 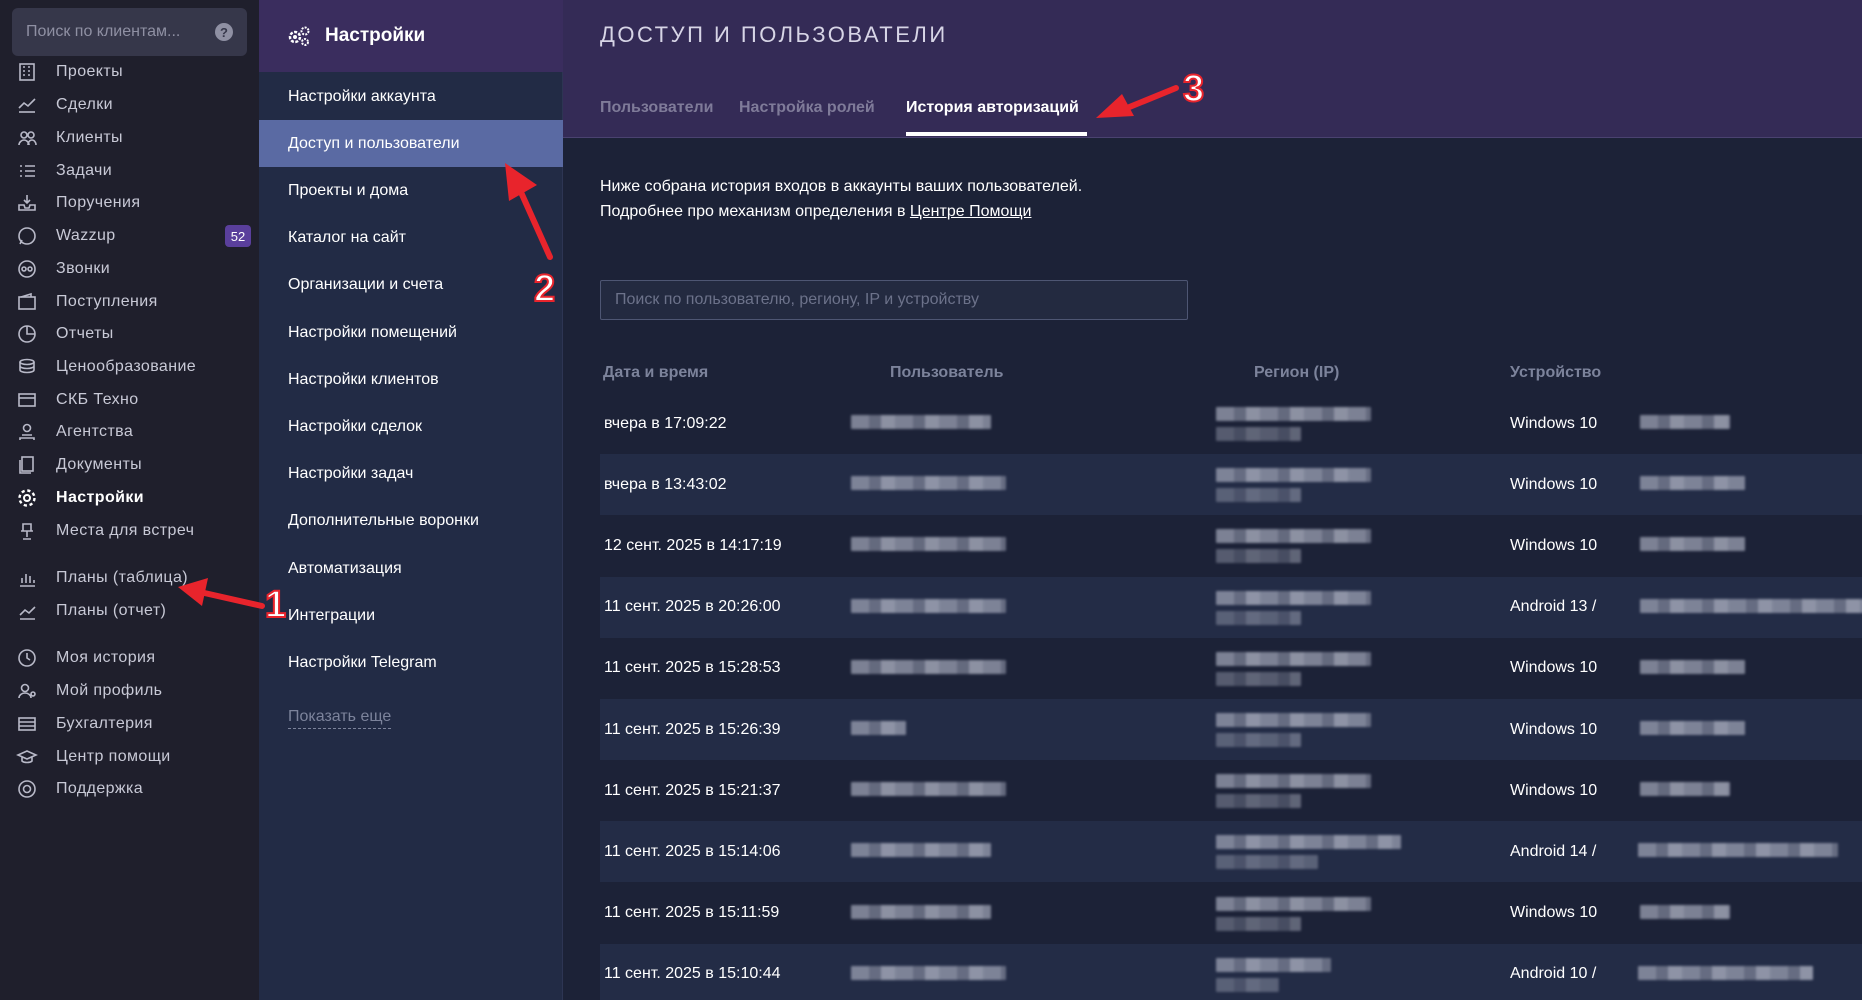 What do you see at coordinates (27, 367) in the screenshot?
I see `coins-icon` at bounding box center [27, 367].